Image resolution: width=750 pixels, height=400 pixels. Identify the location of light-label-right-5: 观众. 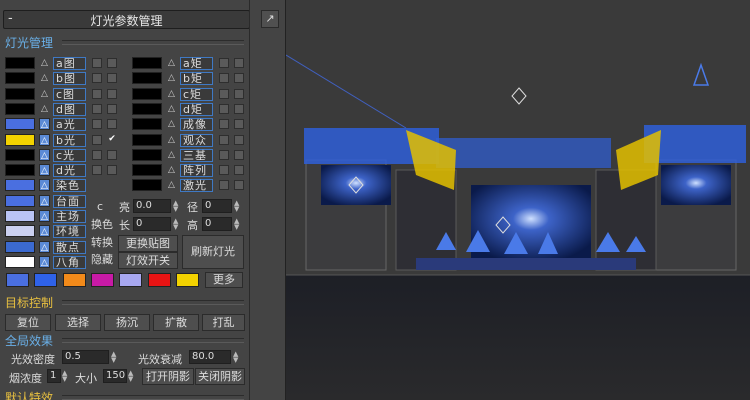
(196, 140).